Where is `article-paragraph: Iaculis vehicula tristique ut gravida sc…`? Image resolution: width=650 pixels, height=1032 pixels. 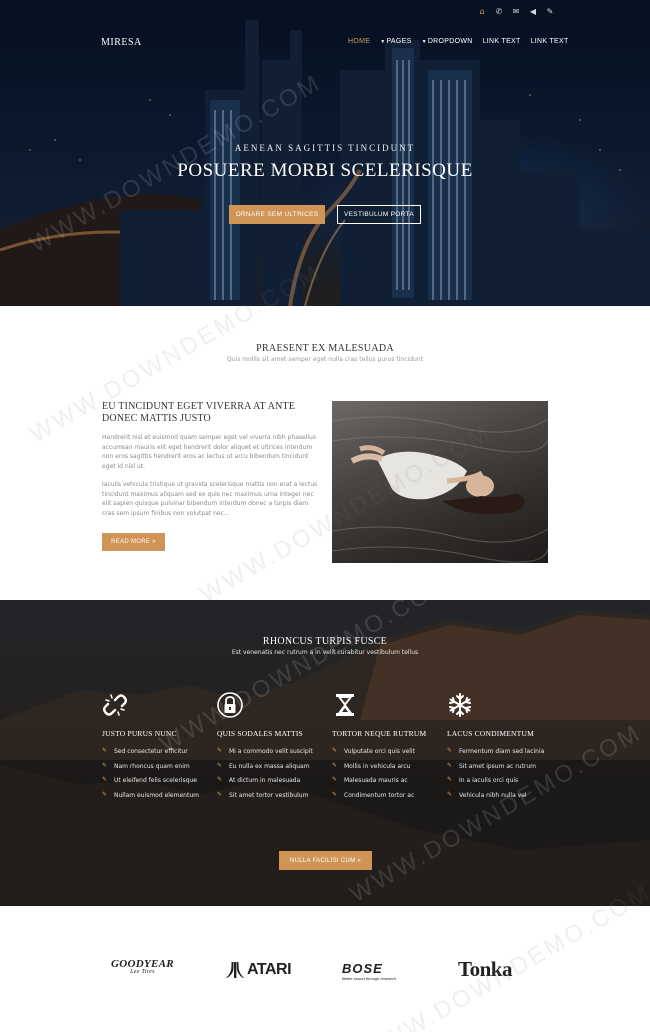 article-paragraph: Iaculis vehicula tristique ut gravida sc… is located at coordinates (210, 499).